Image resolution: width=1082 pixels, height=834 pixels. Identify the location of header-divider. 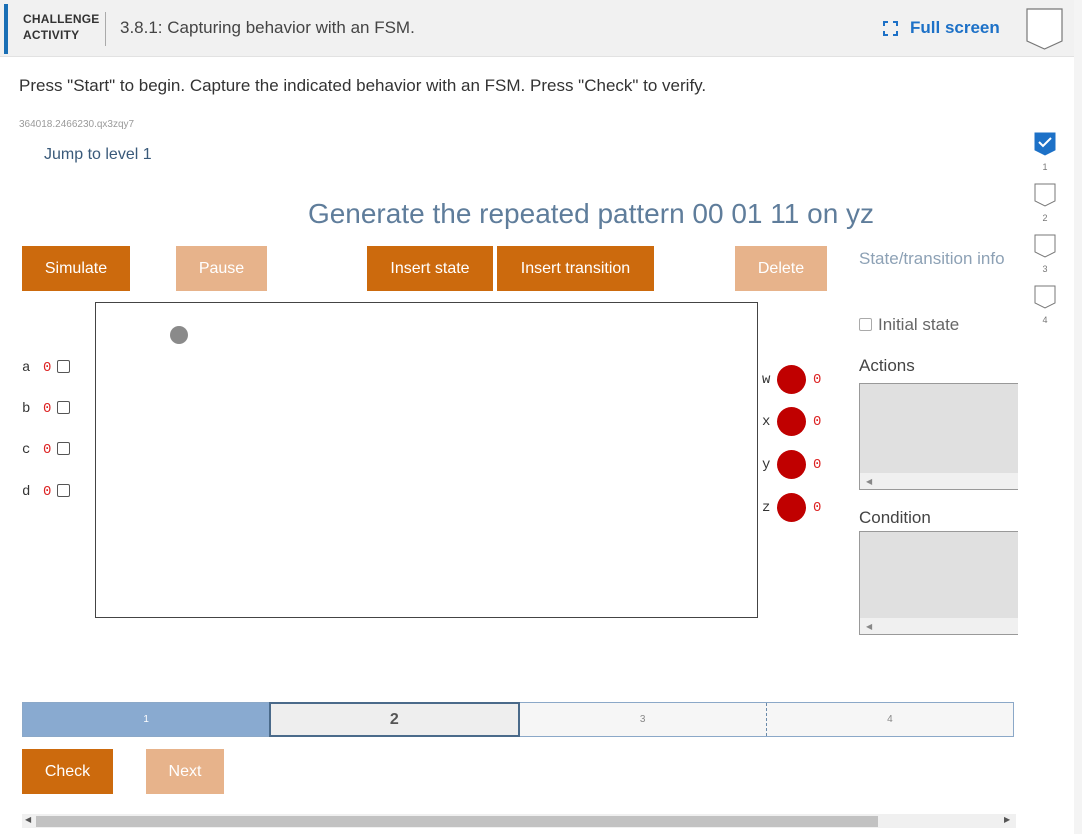
(105, 29).